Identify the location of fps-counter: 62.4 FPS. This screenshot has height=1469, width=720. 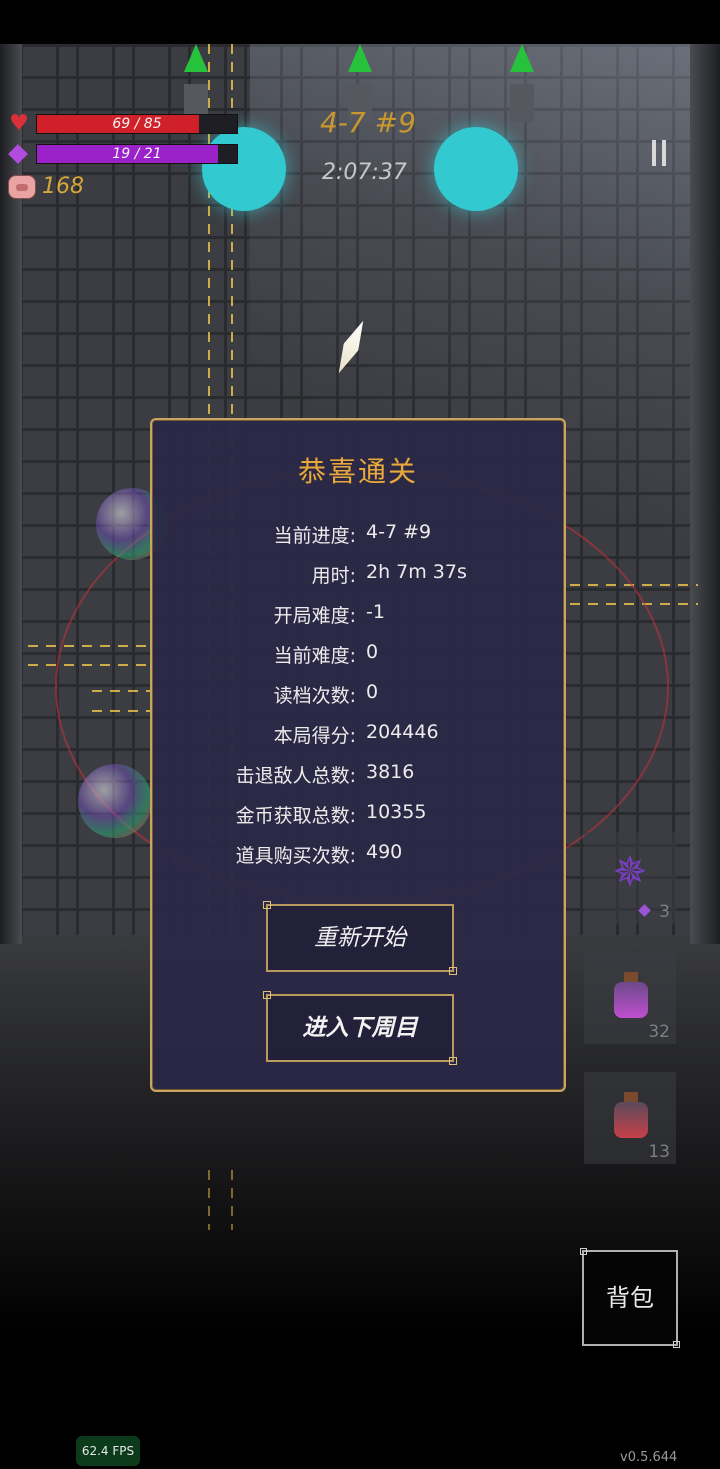
(108, 1451).